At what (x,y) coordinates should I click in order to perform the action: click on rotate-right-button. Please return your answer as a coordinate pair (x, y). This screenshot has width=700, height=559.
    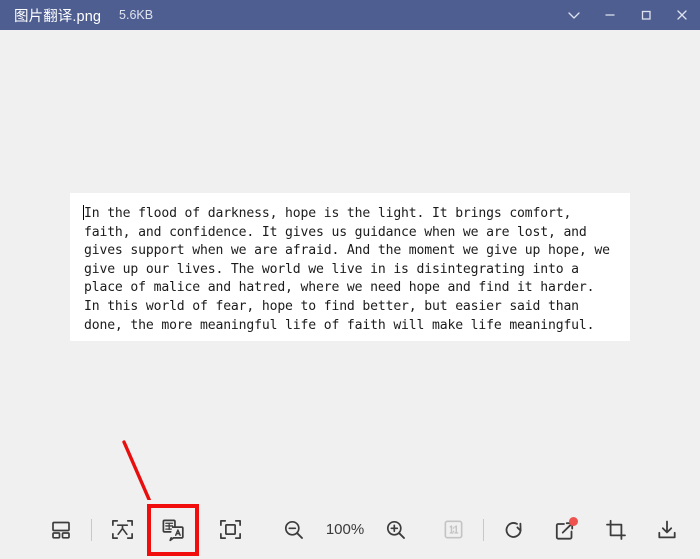
    Looking at the image, I should click on (514, 530).